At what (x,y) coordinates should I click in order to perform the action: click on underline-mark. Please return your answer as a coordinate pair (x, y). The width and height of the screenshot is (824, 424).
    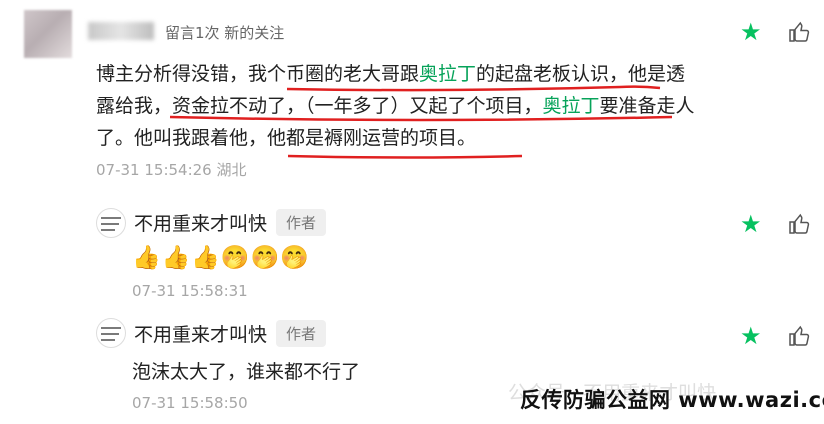
    Looking at the image, I should click on (405, 156).